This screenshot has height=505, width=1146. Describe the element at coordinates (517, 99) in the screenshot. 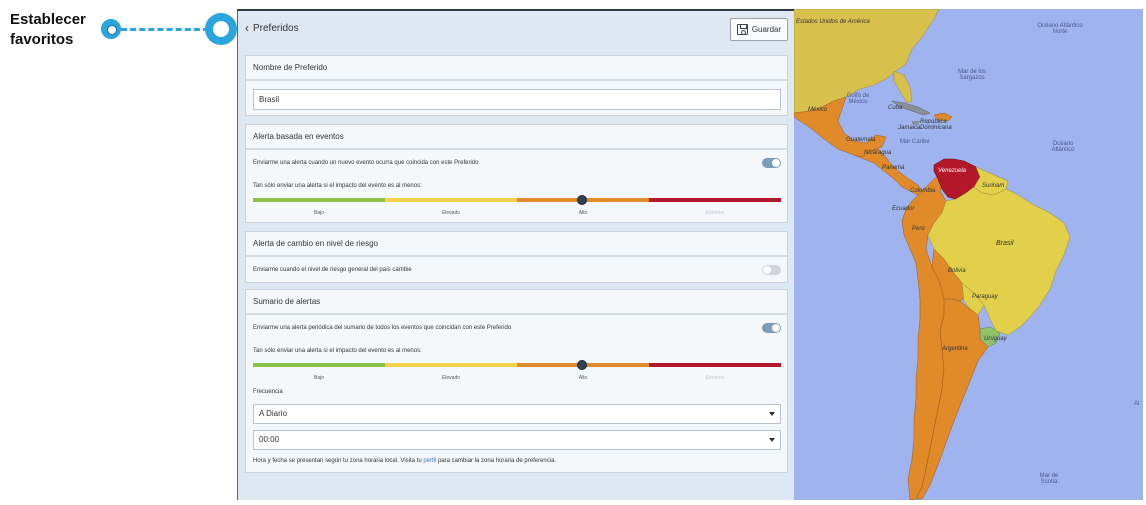

I see `name-input: Brasil` at that location.